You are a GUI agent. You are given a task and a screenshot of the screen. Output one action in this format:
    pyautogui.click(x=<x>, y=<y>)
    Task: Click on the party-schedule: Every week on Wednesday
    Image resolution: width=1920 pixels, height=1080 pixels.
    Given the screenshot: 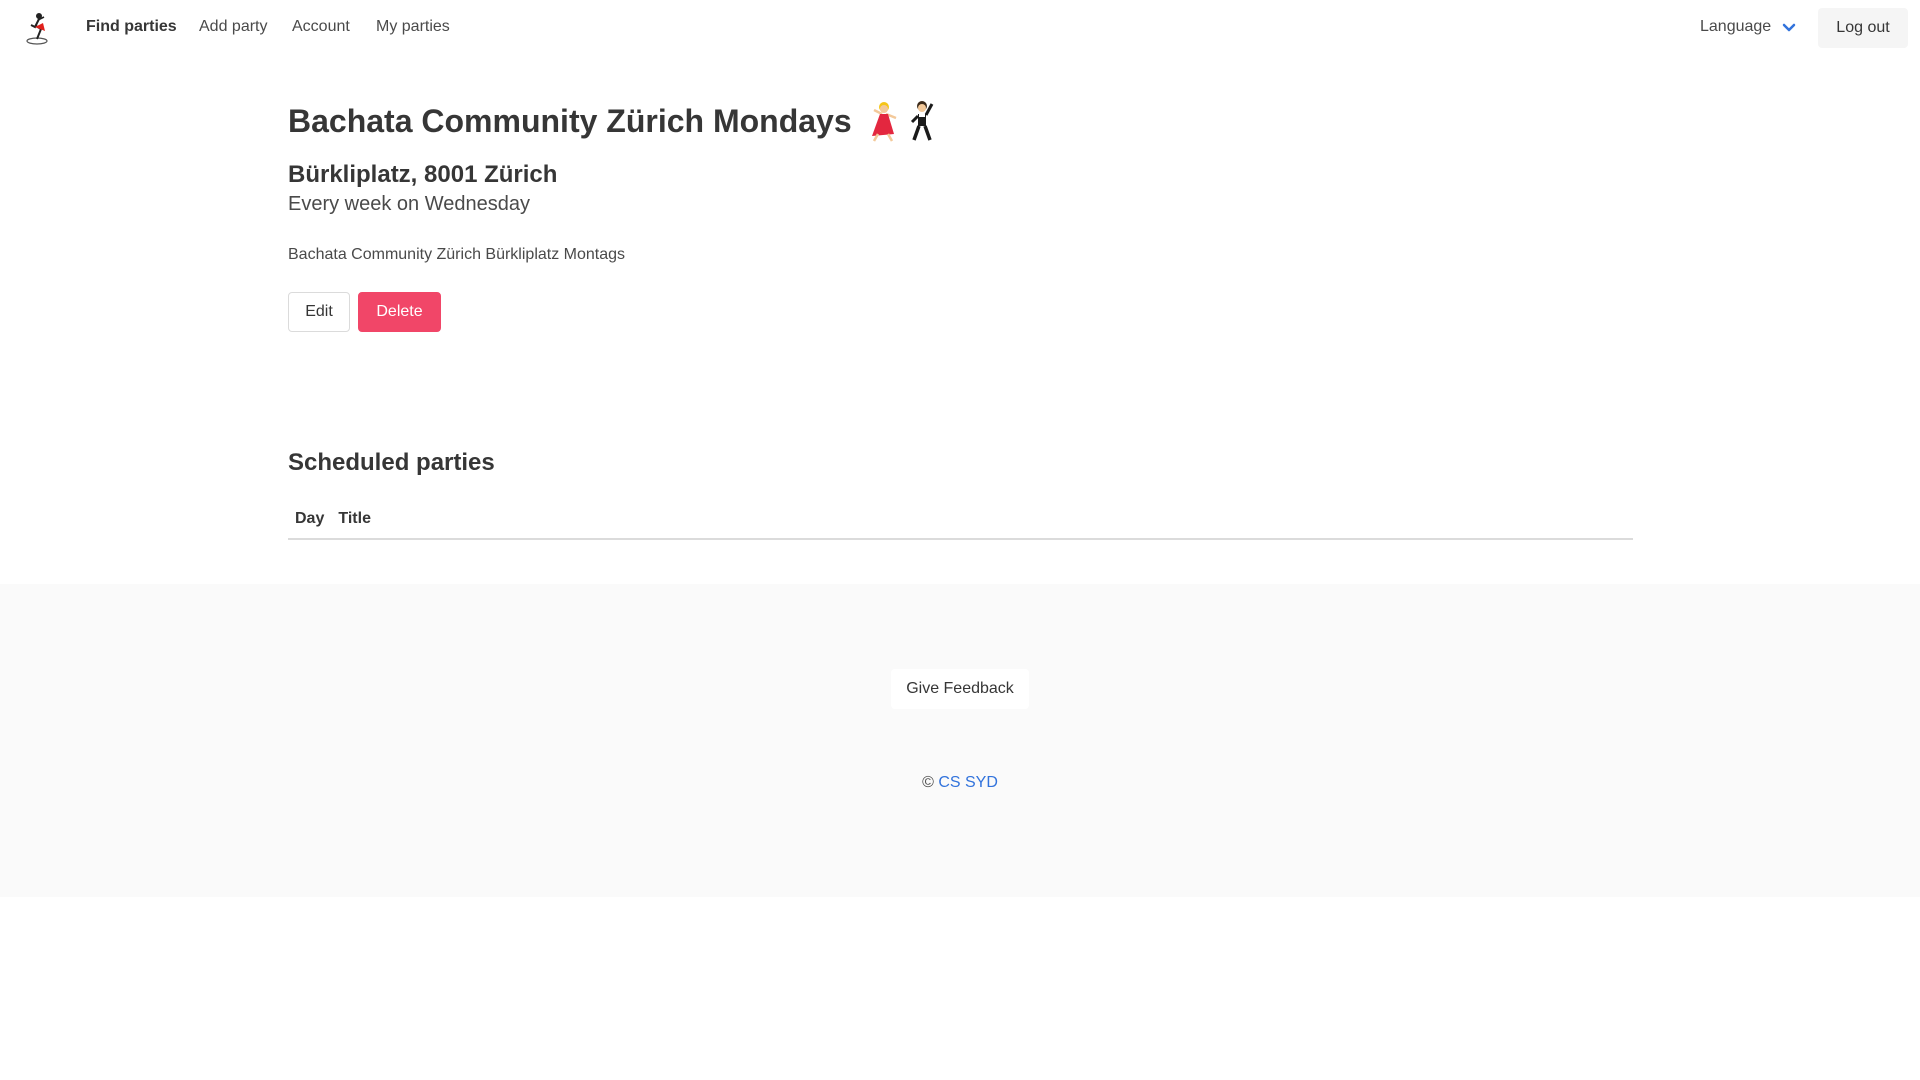 What is the action you would take?
    pyautogui.click(x=409, y=204)
    